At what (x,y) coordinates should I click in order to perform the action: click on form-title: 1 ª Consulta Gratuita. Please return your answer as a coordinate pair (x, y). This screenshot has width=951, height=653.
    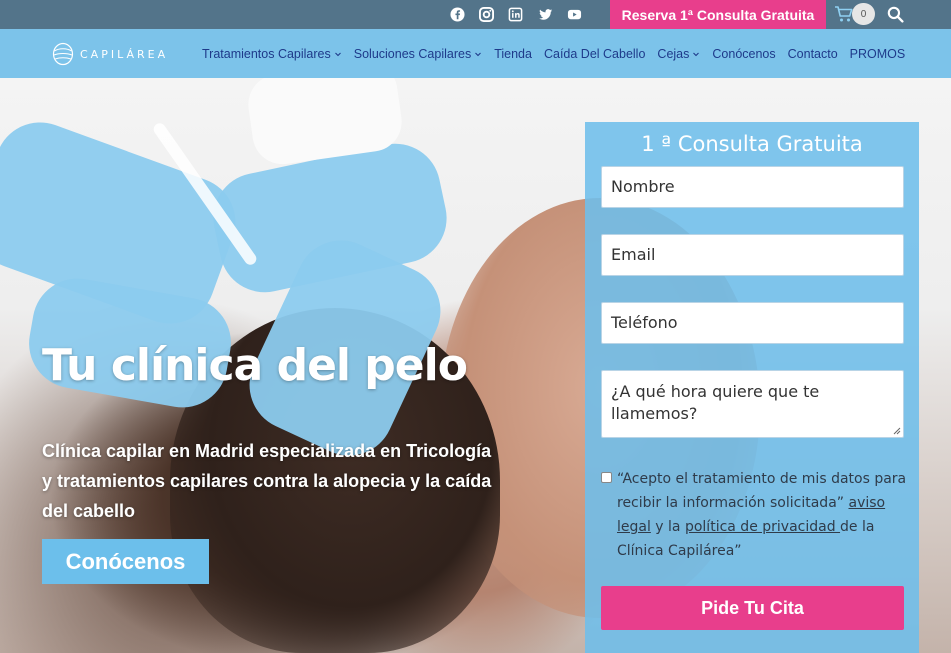
    Looking at the image, I should click on (752, 144).